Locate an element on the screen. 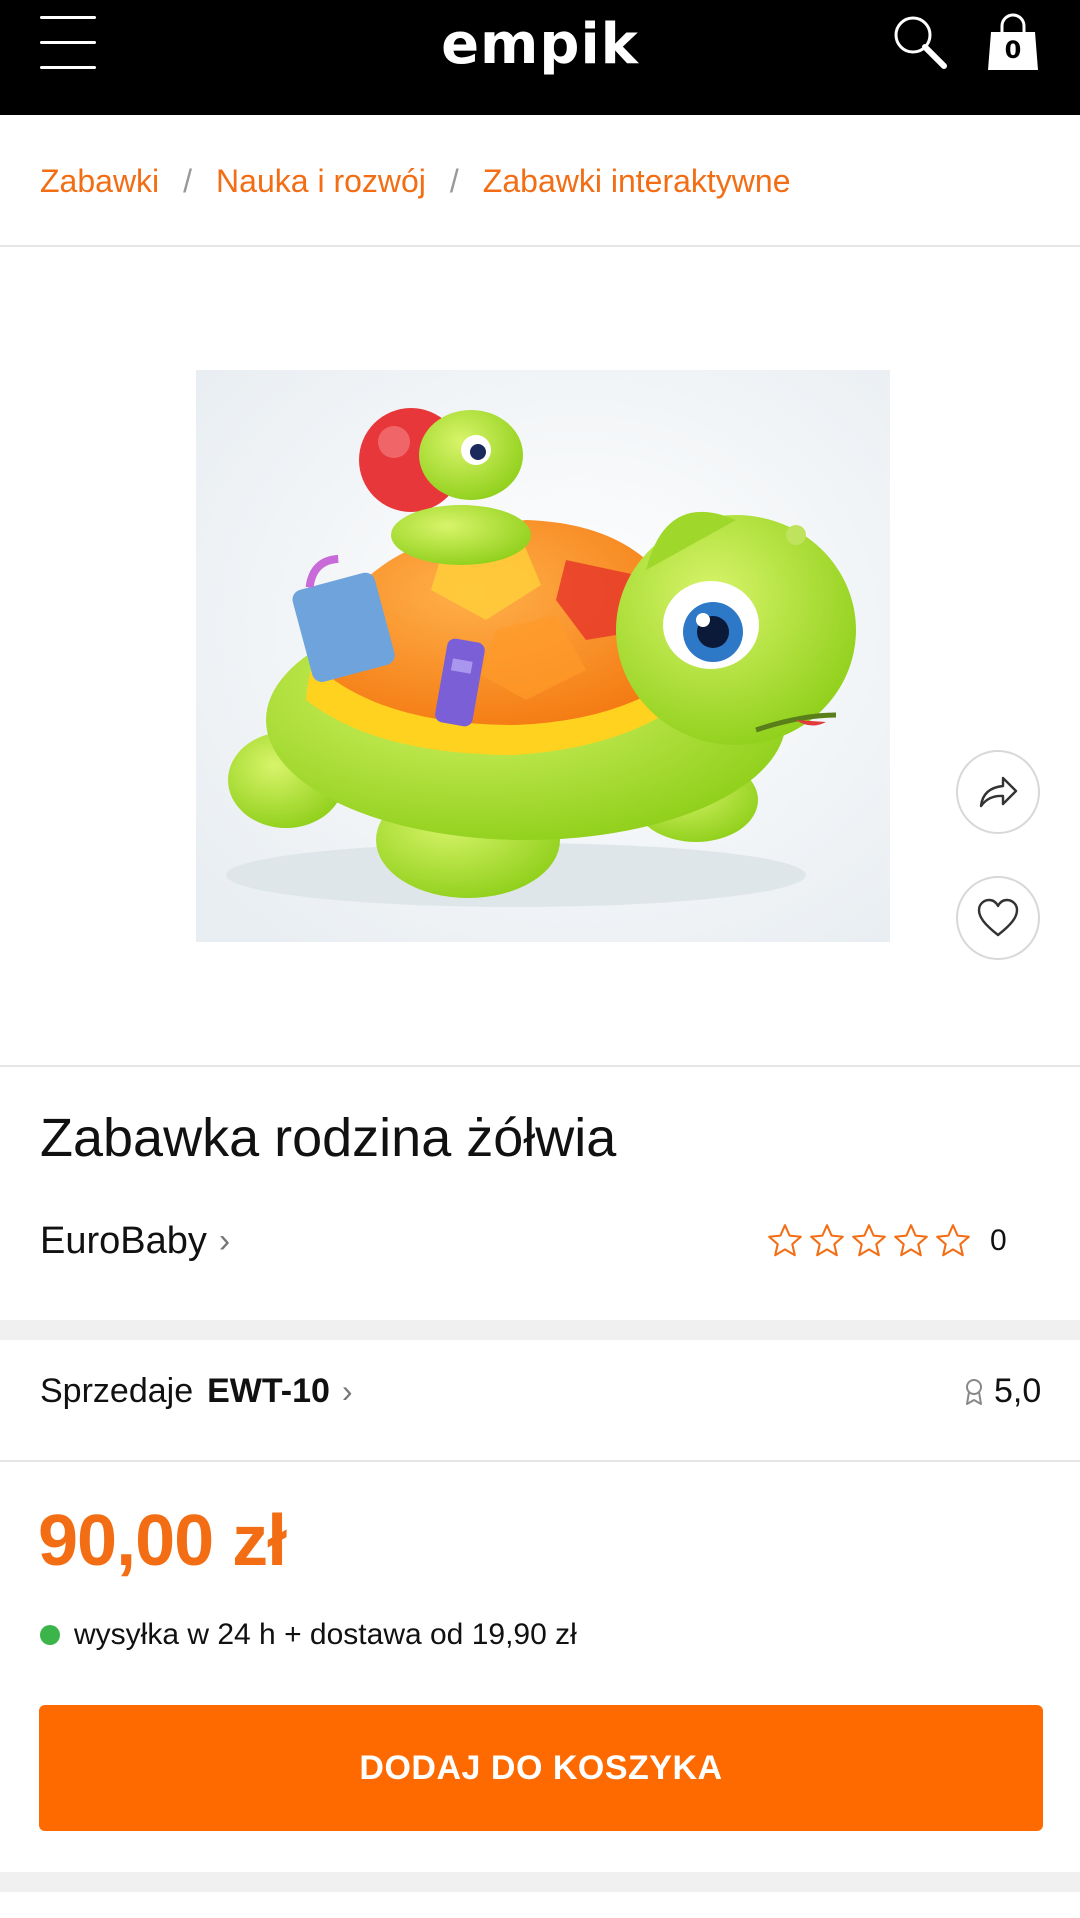 This screenshot has height=1918, width=1080. favorite-button is located at coordinates (998, 918).